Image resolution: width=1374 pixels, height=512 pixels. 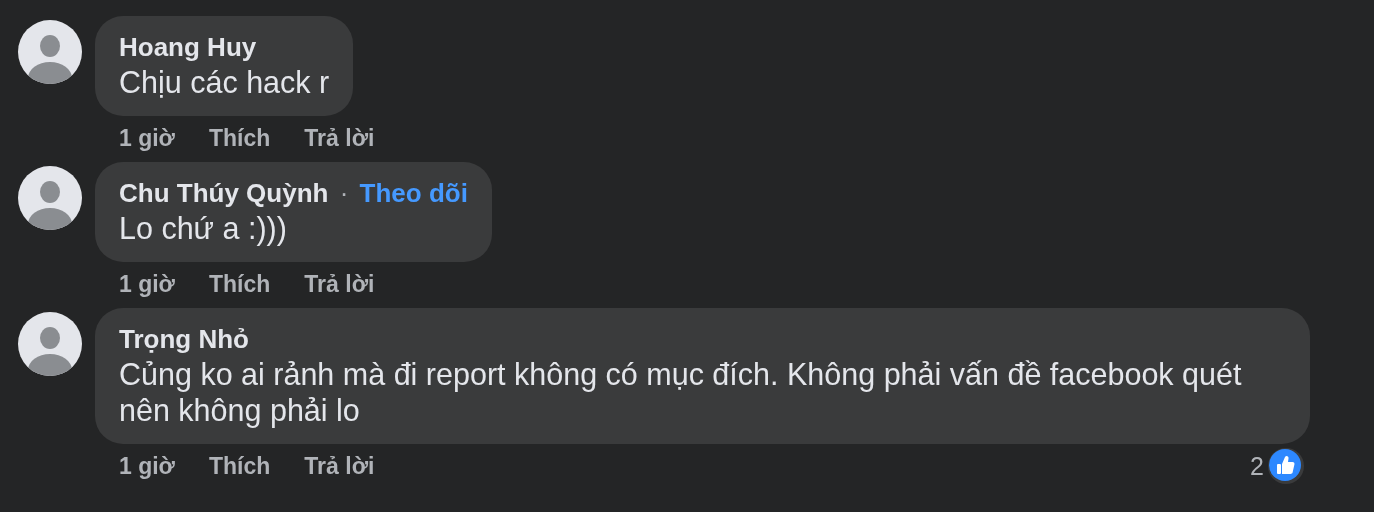 What do you see at coordinates (681, 392) in the screenshot?
I see `comment-text: Củng ko ai rảnh mà đi report không có mục đích. Không phải vấn đề facebook quét nên không phải lo` at bounding box center [681, 392].